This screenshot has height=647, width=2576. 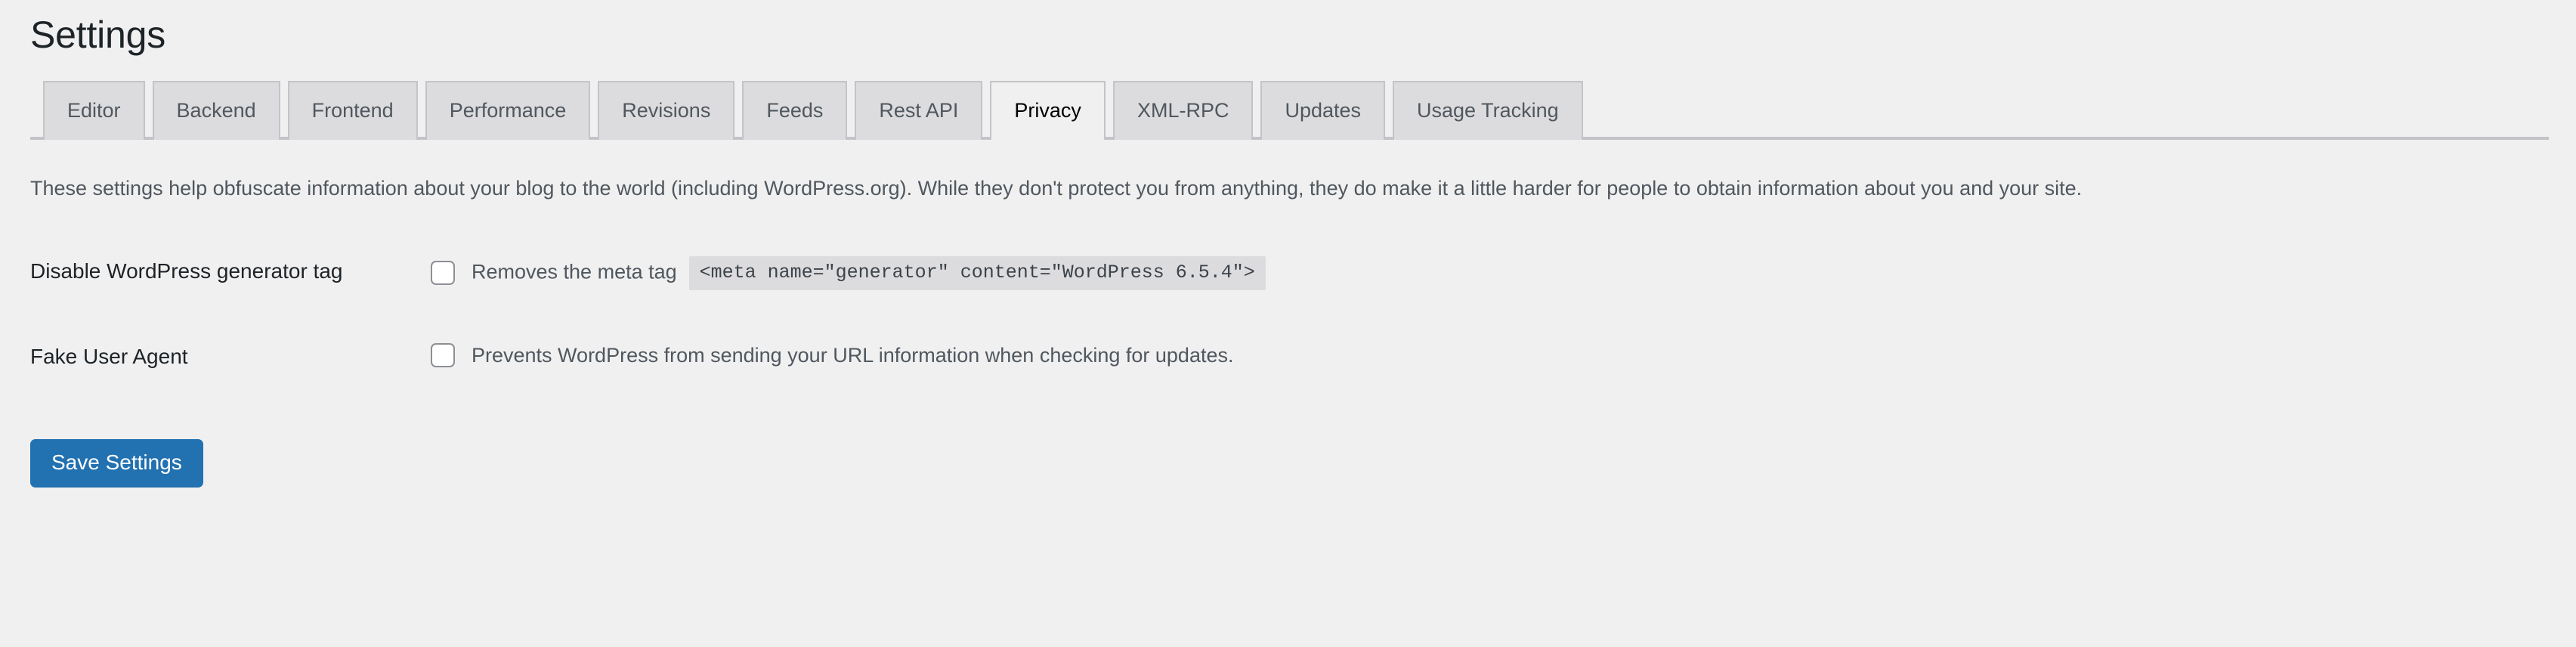 What do you see at coordinates (1488, 110) in the screenshot?
I see `tab-usage-tracking: Usage Tracking` at bounding box center [1488, 110].